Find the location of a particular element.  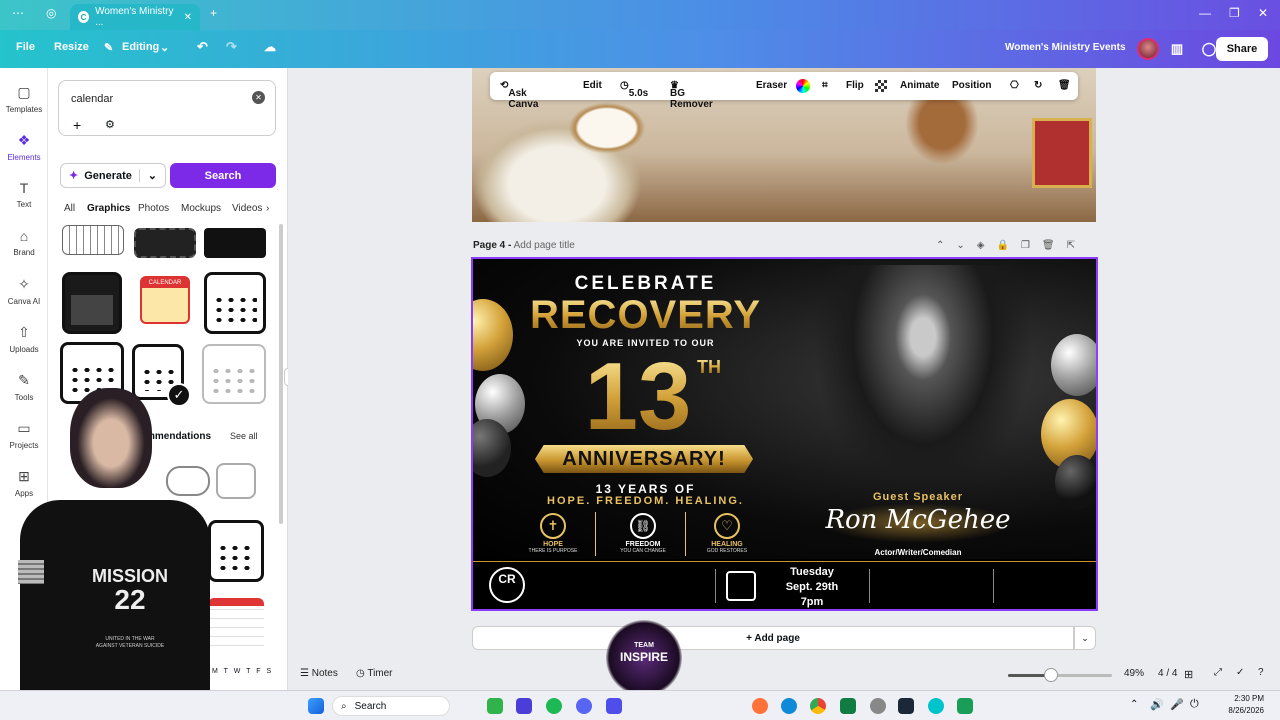

taskbar-search: ⌕ Search is located at coordinates (391, 706).